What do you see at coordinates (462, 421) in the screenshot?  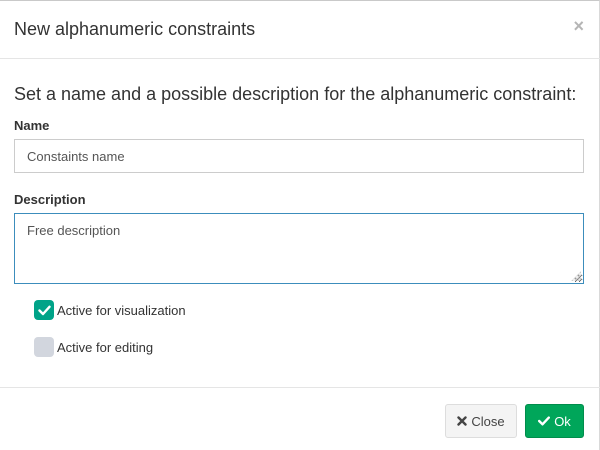 I see `times-icon` at bounding box center [462, 421].